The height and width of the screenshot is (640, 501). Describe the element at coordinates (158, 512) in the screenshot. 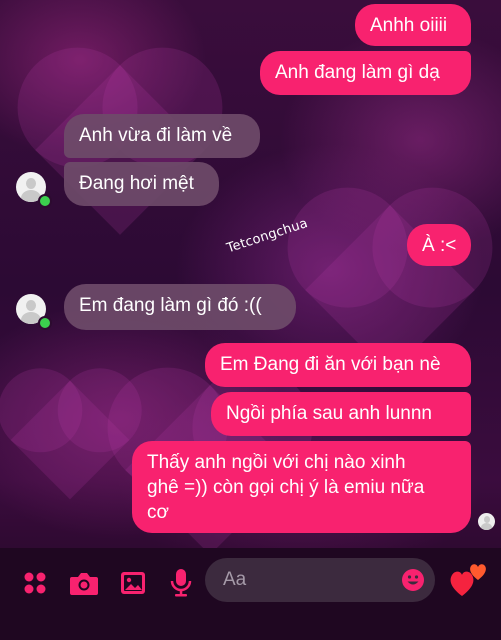

I see `message-text-line: cơ` at that location.